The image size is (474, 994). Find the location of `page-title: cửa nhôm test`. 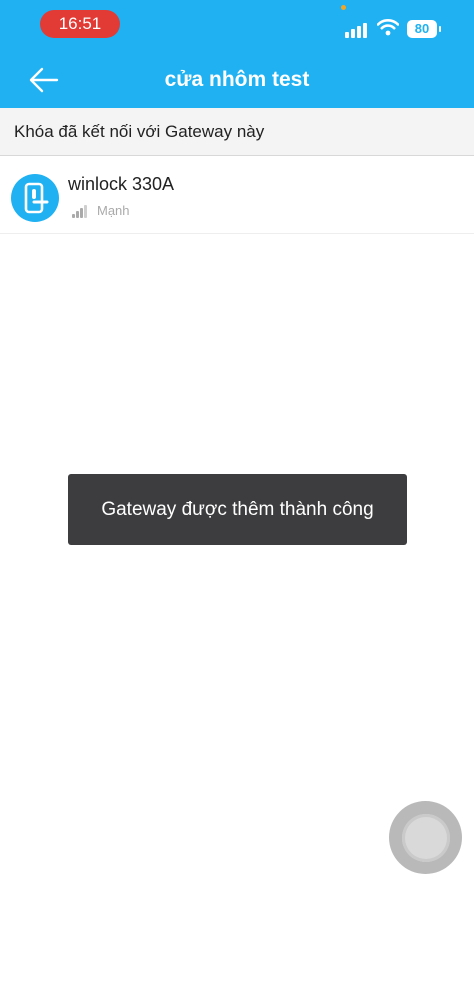

page-title: cửa nhôm test is located at coordinates (237, 79).